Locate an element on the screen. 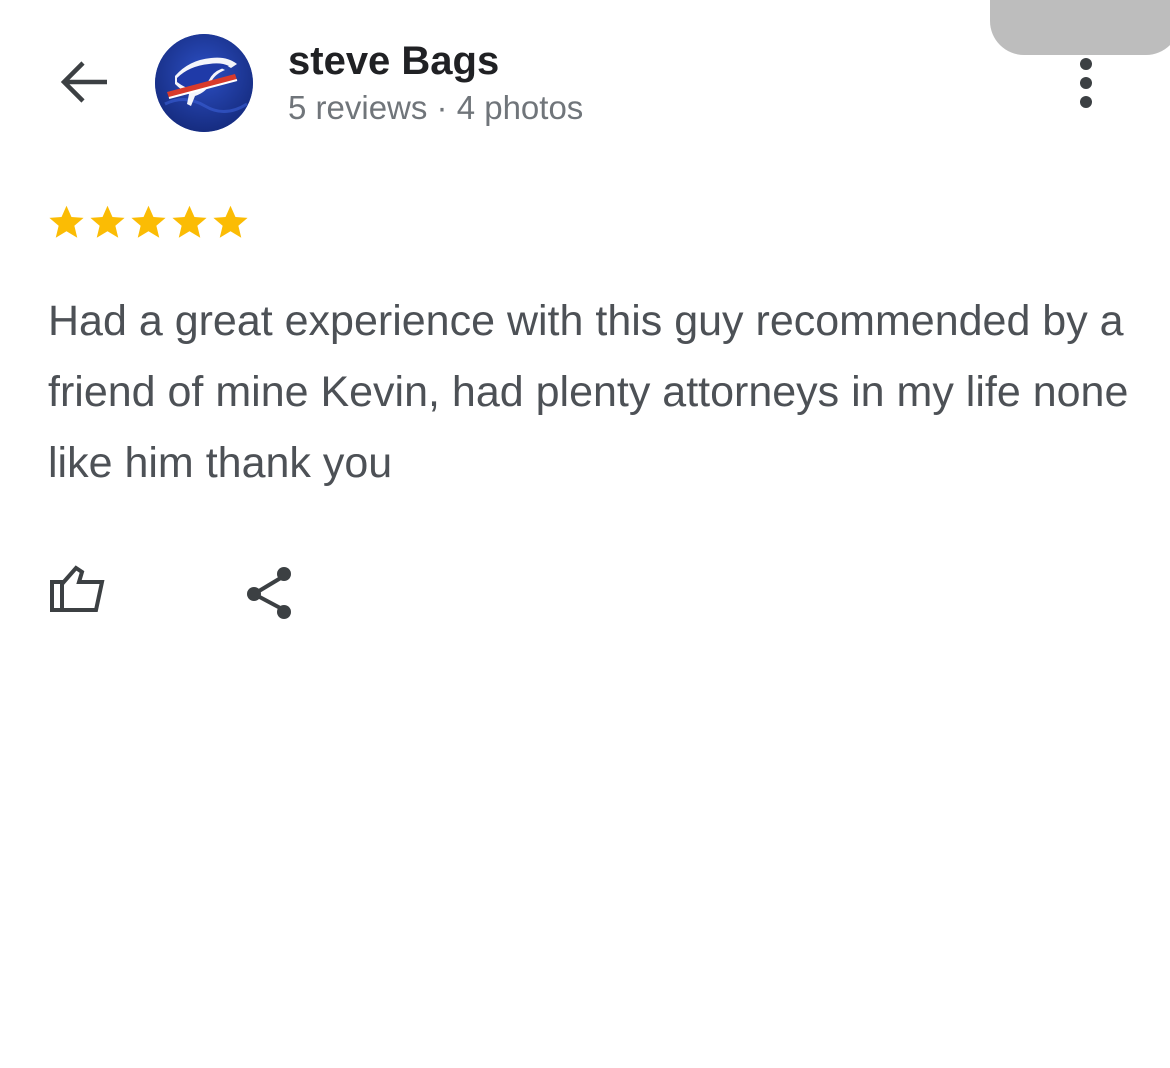 The height and width of the screenshot is (1068, 1170). corner-overlay is located at coordinates (1080, 27).